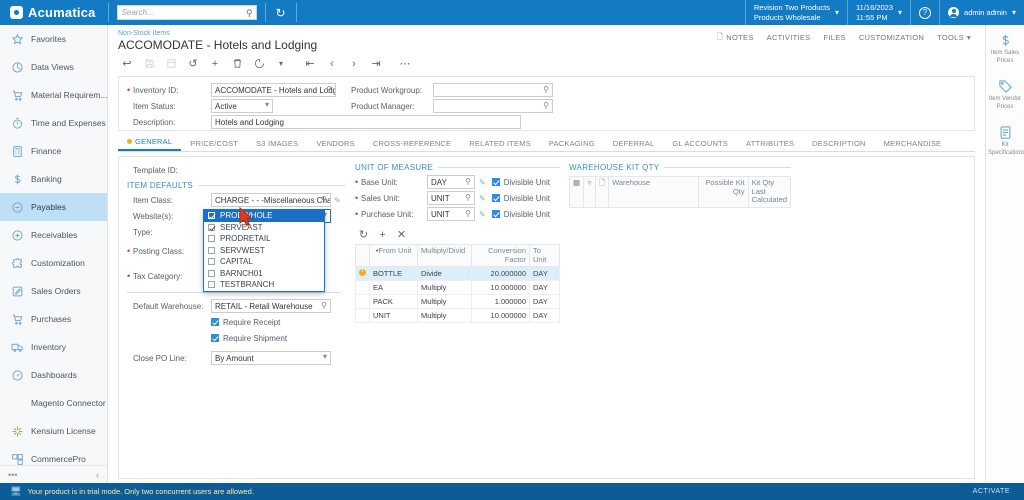  What do you see at coordinates (834, 37) in the screenshot?
I see `files-link: FILES` at bounding box center [834, 37].